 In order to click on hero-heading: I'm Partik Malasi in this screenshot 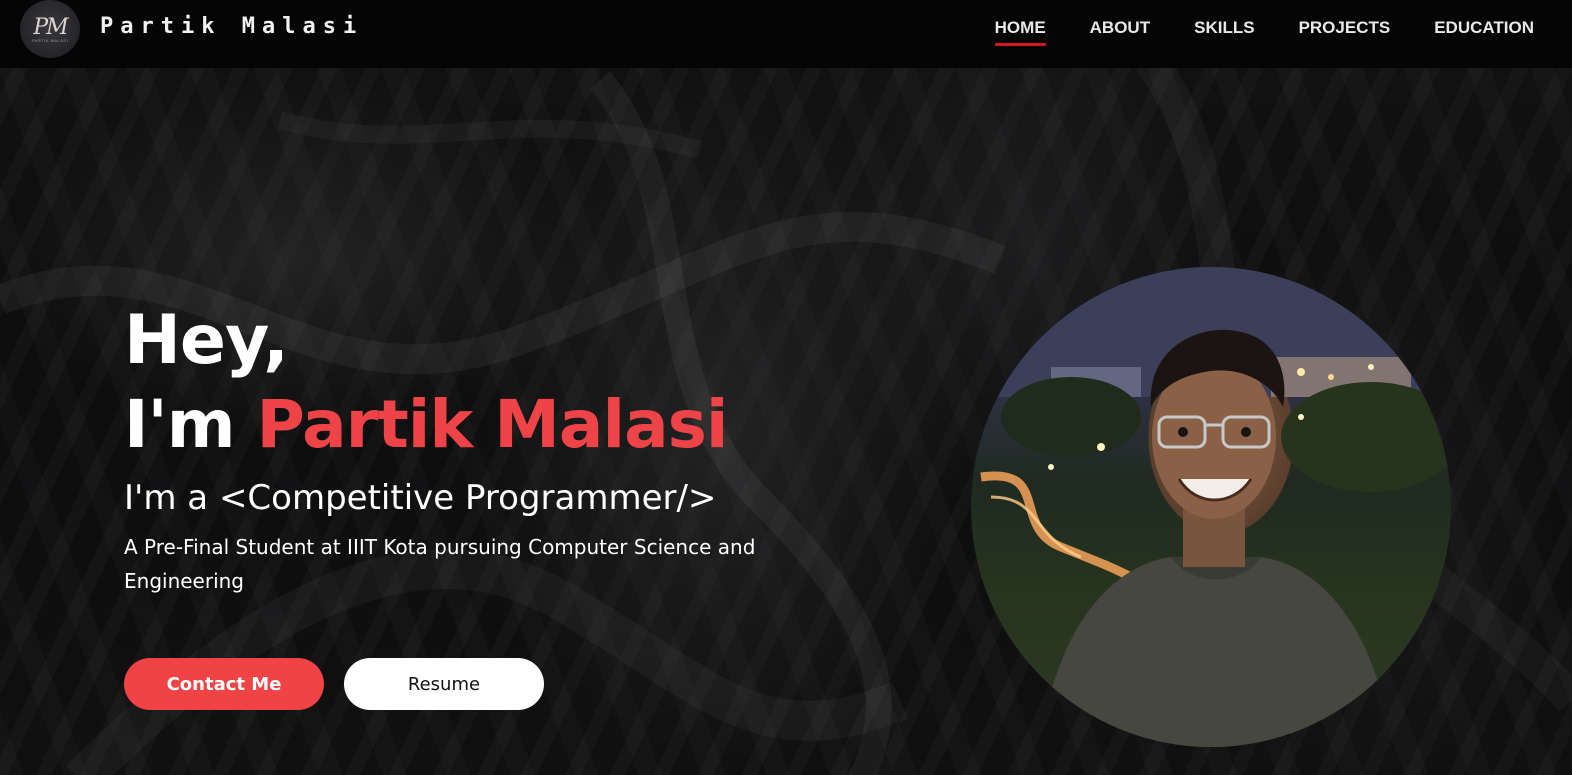, I will do `click(464, 425)`.